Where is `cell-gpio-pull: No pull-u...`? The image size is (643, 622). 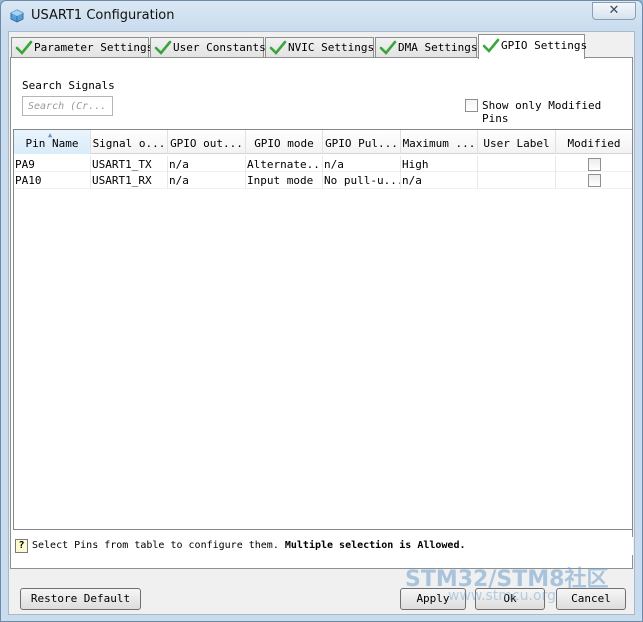
cell-gpio-pull: No pull-u... is located at coordinates (362, 180).